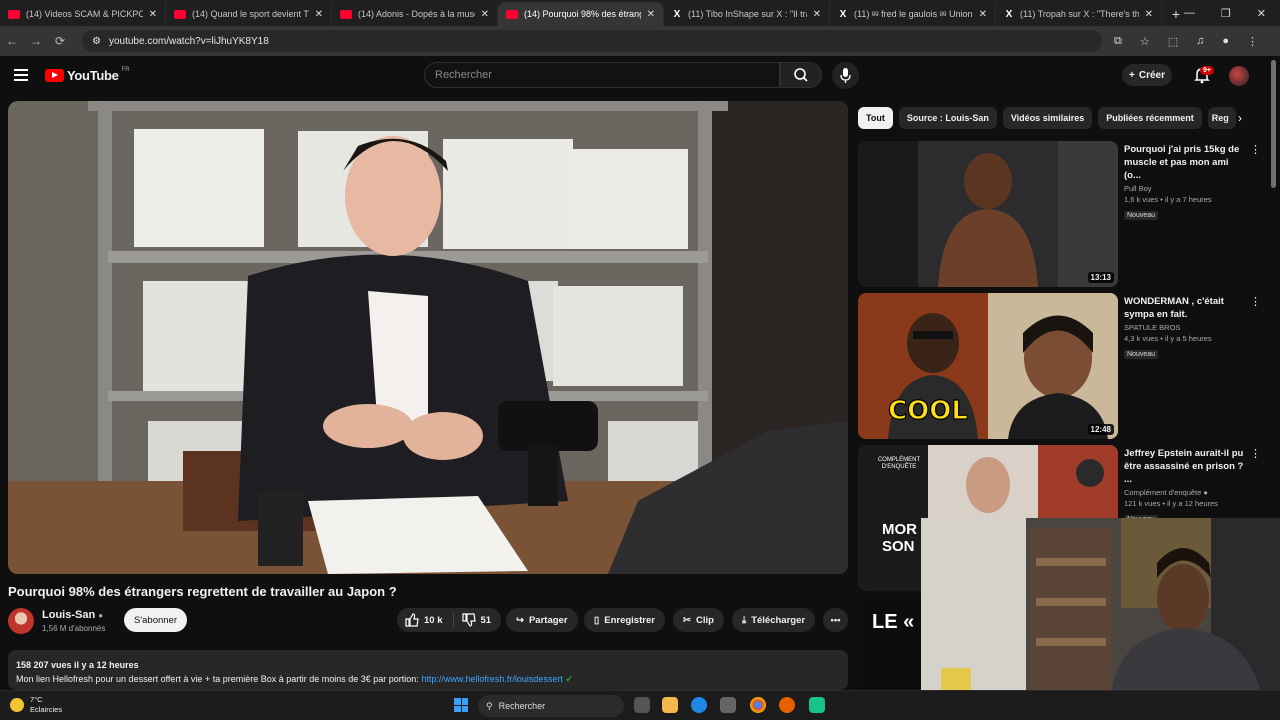 This screenshot has width=1280, height=720. I want to click on description-link: http://www.hellofresh.fr/louisdessert, so click(492, 679).